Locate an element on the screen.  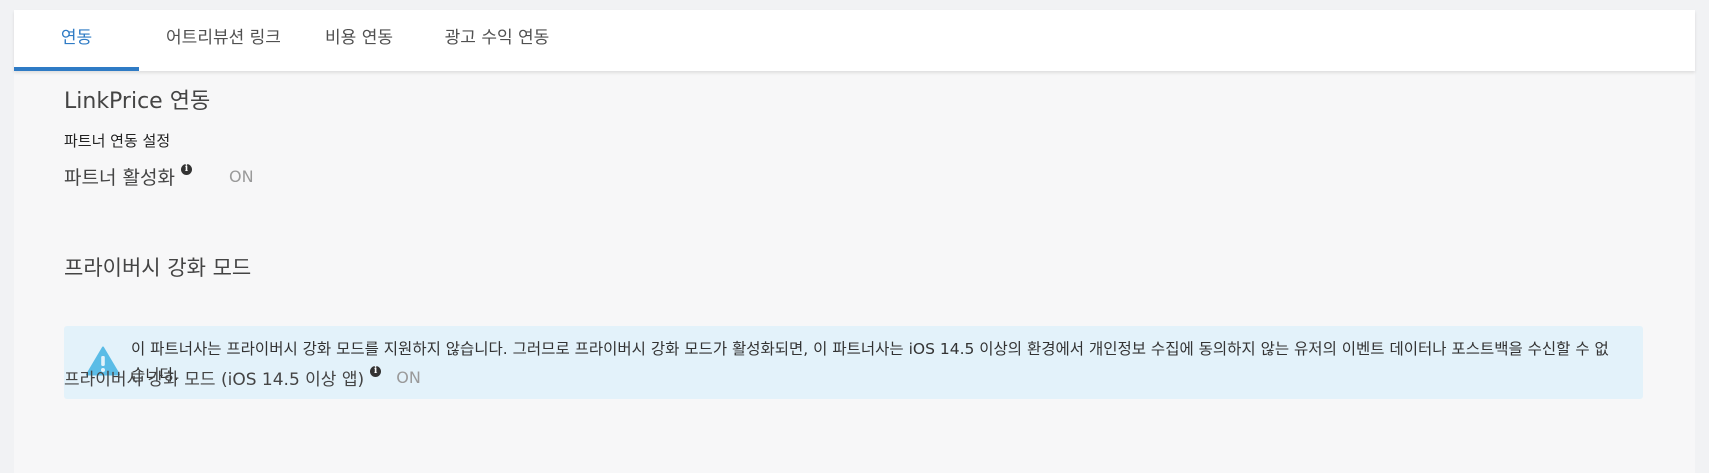
integration-subtitle: 파트너 연동 설정 is located at coordinates (117, 141).